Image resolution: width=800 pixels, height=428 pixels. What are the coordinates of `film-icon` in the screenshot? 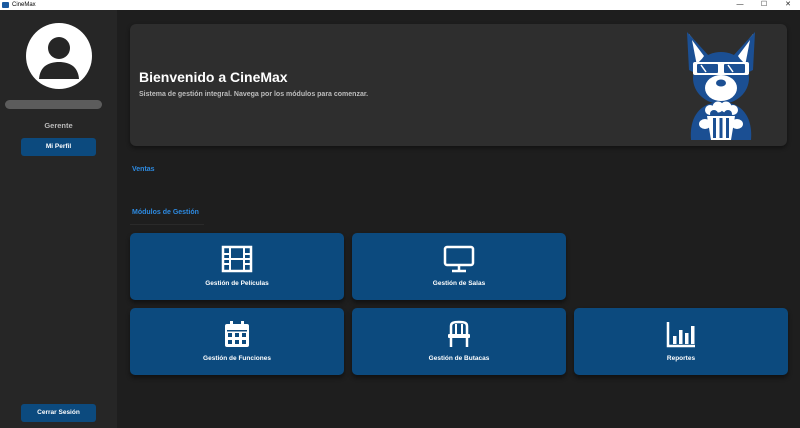 It's located at (237, 259).